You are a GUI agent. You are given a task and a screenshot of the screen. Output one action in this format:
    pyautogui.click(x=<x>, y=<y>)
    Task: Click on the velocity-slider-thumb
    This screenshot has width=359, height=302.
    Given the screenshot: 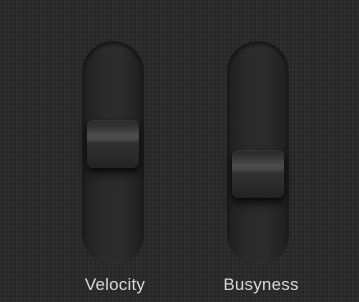 What is the action you would take?
    pyautogui.click(x=113, y=144)
    